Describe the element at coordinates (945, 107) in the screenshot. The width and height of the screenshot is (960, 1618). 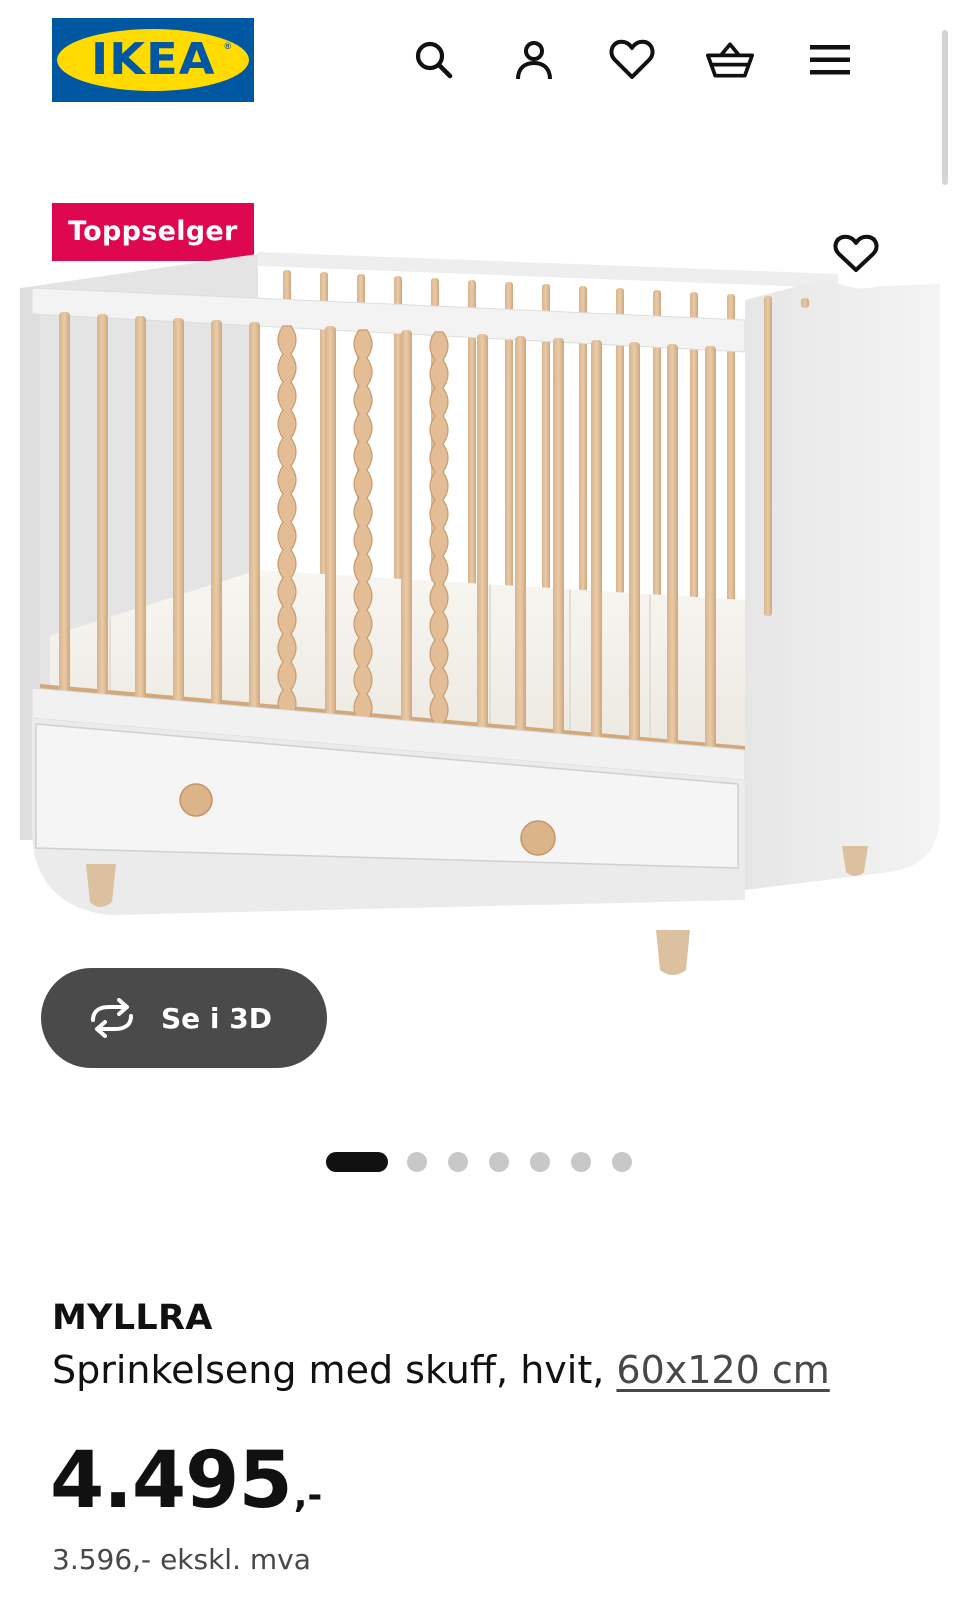
I see `page-scrollbar` at that location.